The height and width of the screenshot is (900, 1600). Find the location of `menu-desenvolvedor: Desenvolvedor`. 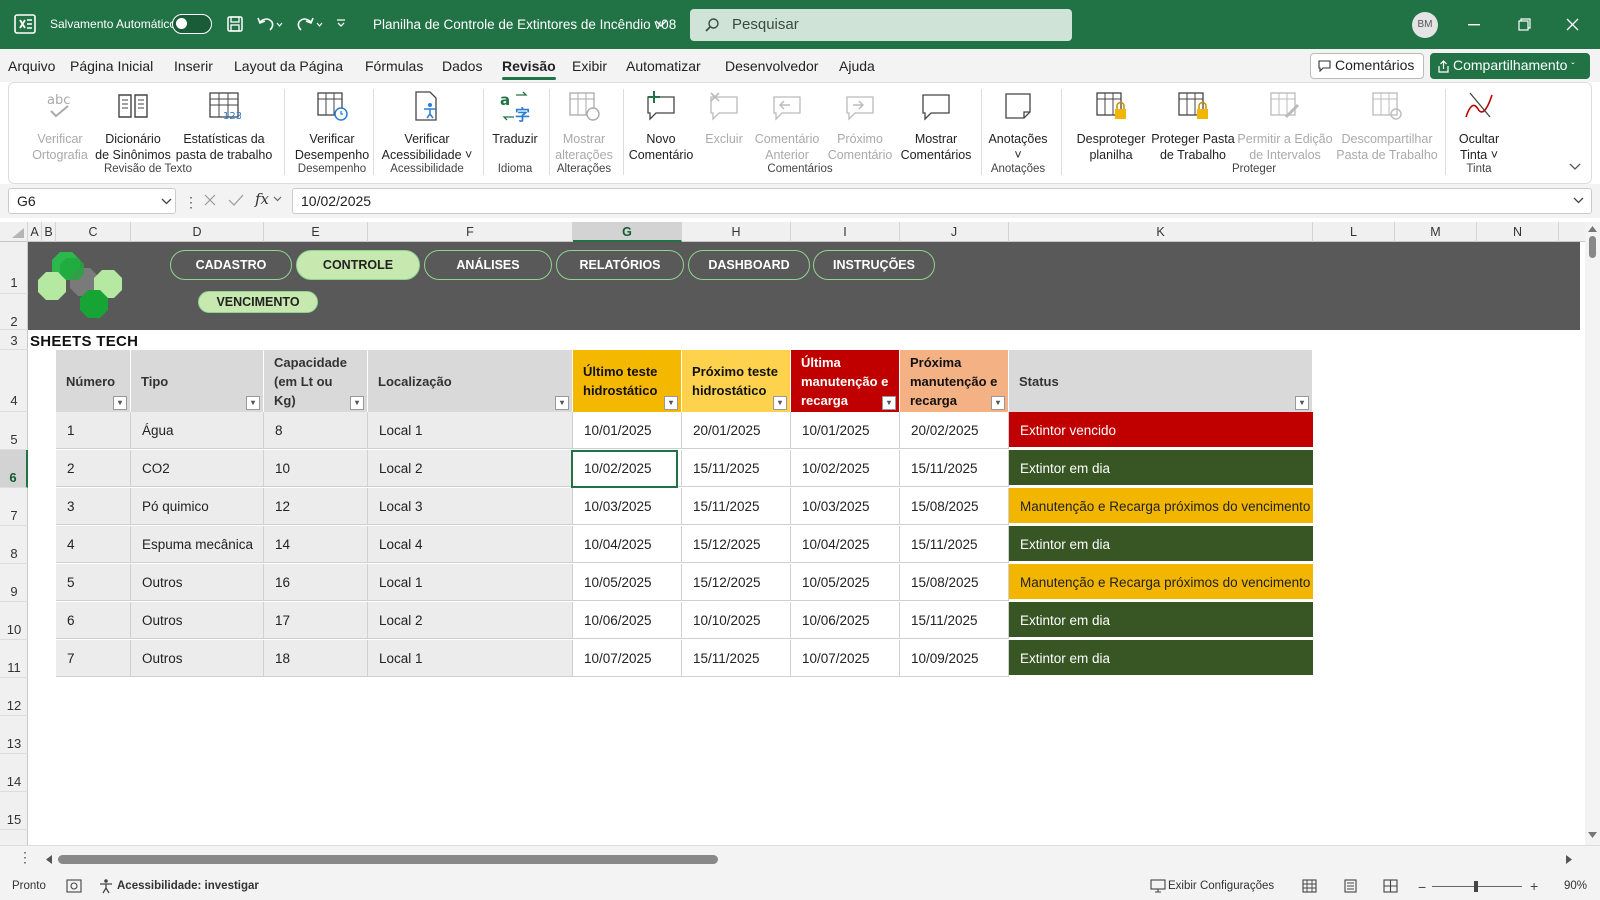

menu-desenvolvedor: Desenvolvedor is located at coordinates (771, 66).